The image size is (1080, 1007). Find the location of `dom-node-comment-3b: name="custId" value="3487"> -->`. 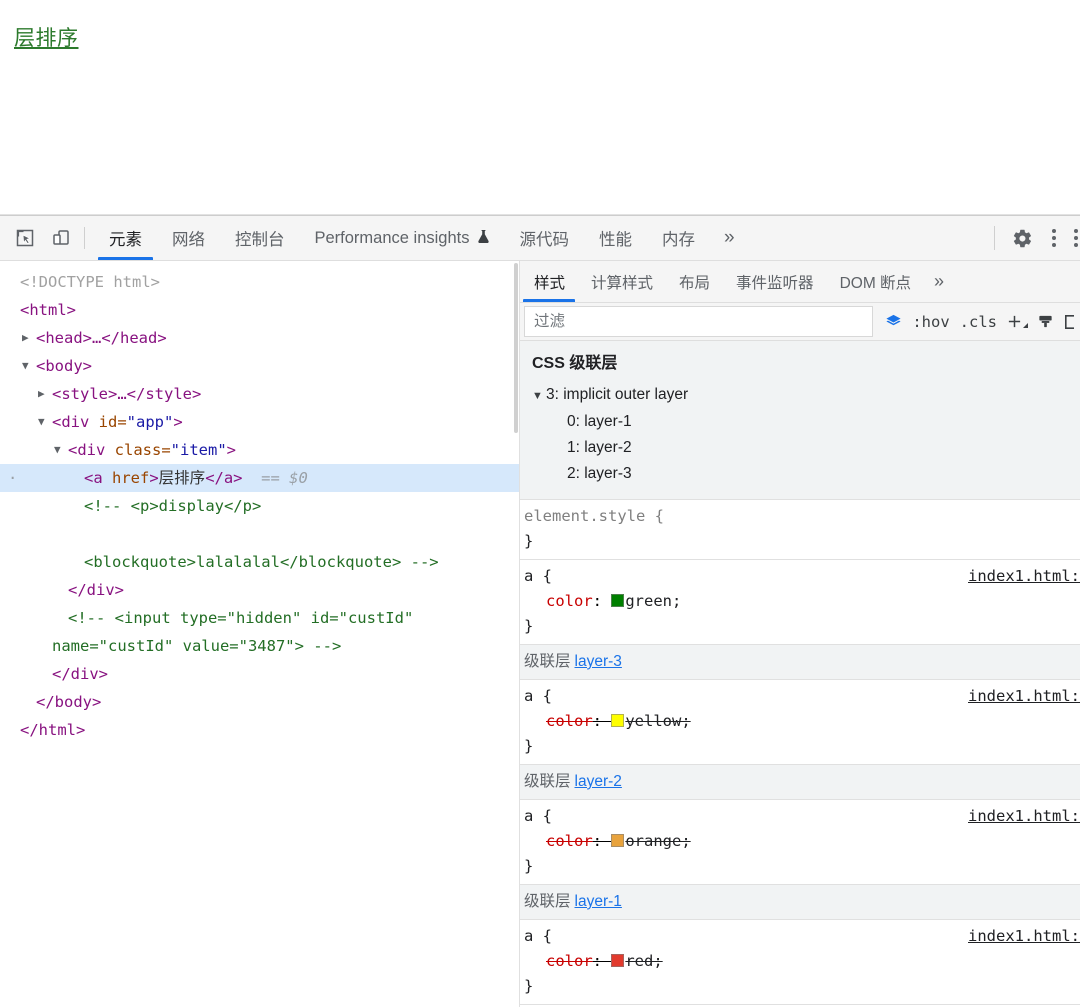

dom-node-comment-3b: name="custId" value="3487"> --> is located at coordinates (259, 646).